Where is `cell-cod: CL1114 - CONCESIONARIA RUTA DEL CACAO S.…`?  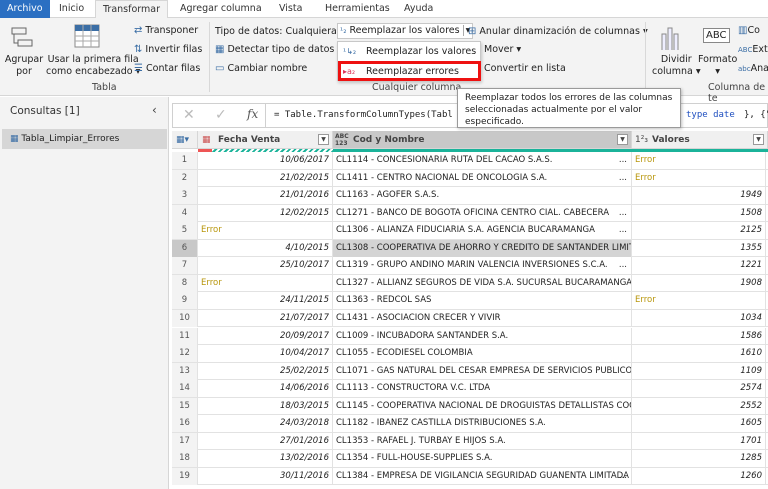 cell-cod: CL1114 - CONCESIONARIA RUTA DEL CACAO S.… is located at coordinates (482, 160).